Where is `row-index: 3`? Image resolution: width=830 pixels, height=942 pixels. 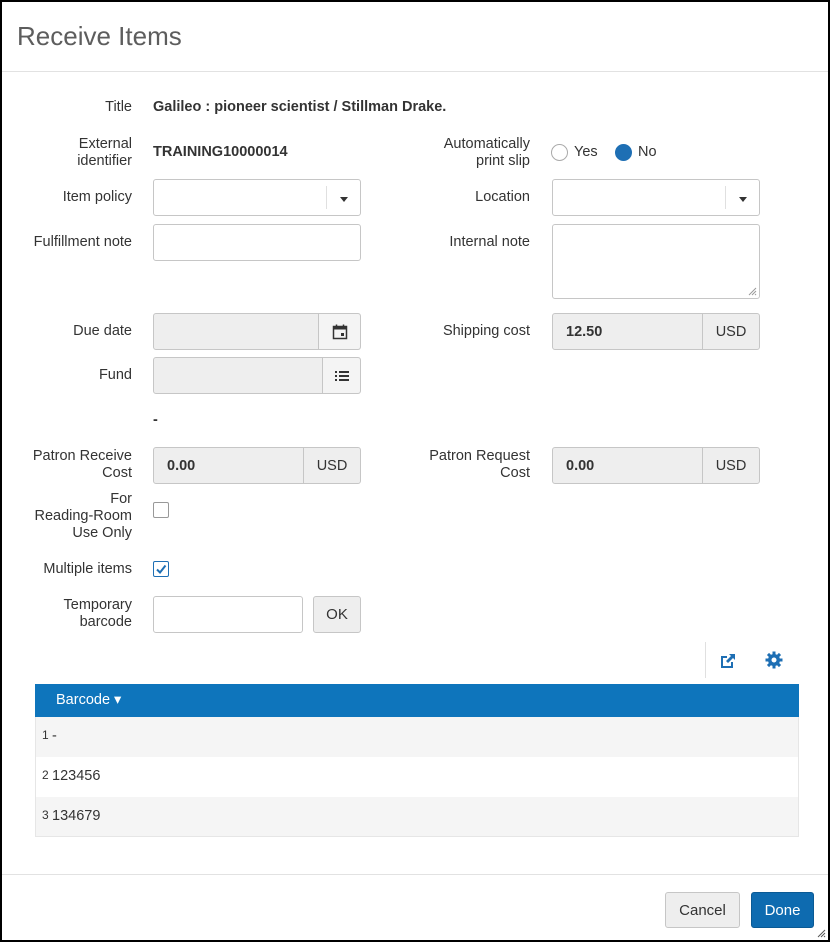
row-index: 3 is located at coordinates (45, 815).